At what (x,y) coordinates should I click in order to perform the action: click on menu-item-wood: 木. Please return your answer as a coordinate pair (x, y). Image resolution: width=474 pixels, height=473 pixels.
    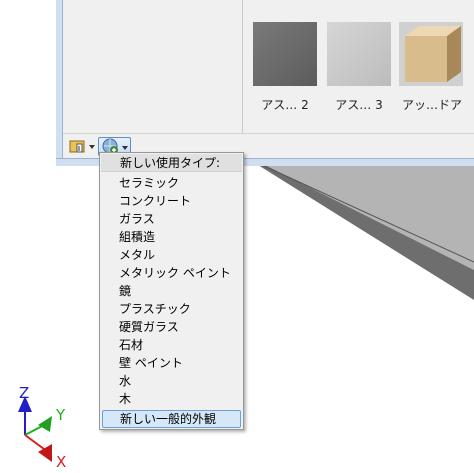
    Looking at the image, I should click on (171, 399).